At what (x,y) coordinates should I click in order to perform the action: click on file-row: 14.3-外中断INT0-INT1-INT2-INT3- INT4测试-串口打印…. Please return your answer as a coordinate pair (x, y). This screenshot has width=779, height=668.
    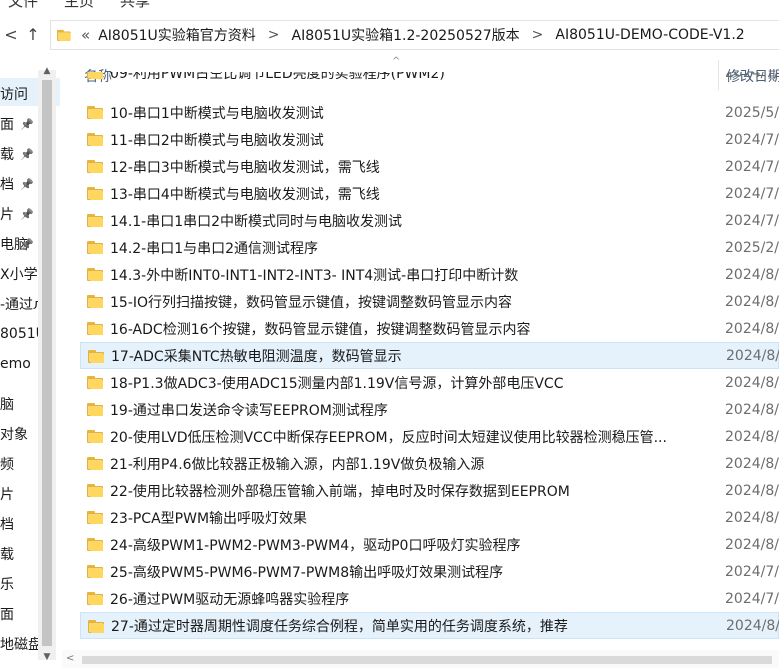
    Looking at the image, I should click on (429, 274).